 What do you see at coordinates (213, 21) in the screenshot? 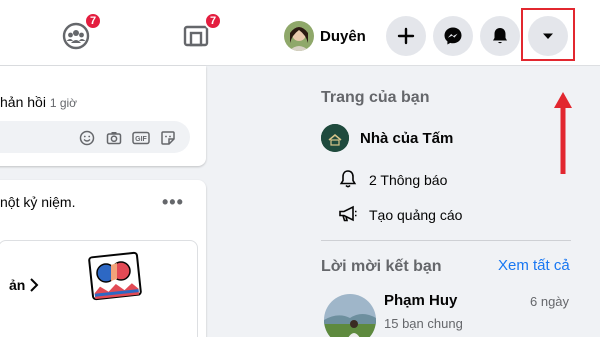
I see `gaming-badge: 7` at bounding box center [213, 21].